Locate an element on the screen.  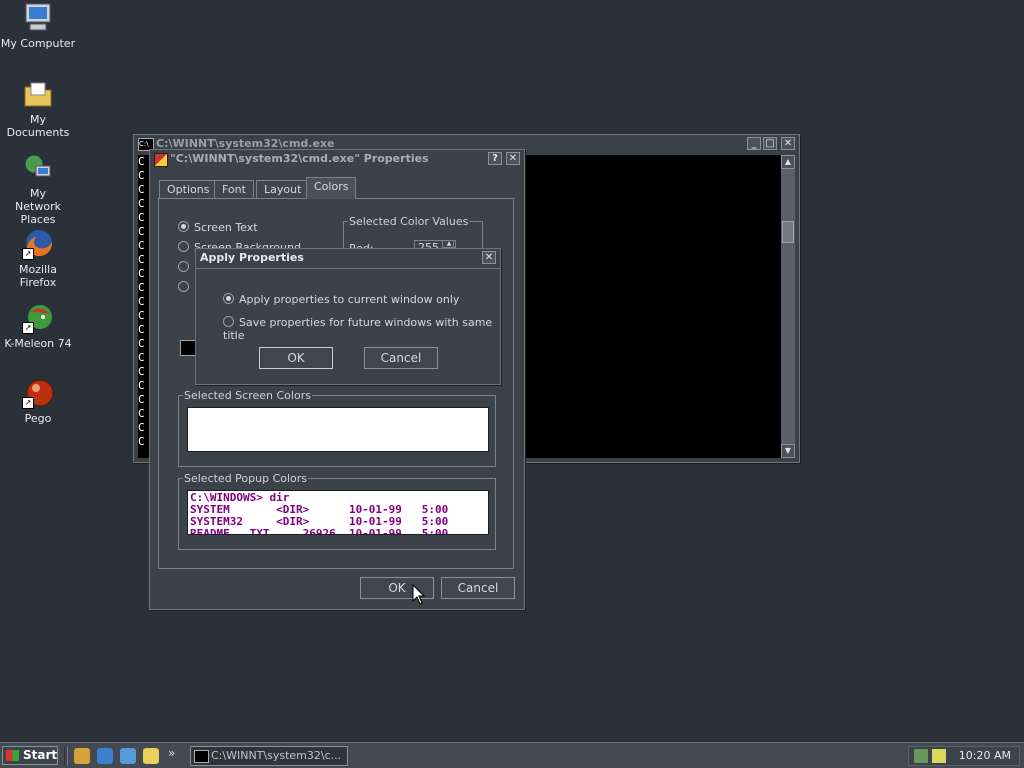
system-tray: 10:20 AM is located at coordinates (964, 756).